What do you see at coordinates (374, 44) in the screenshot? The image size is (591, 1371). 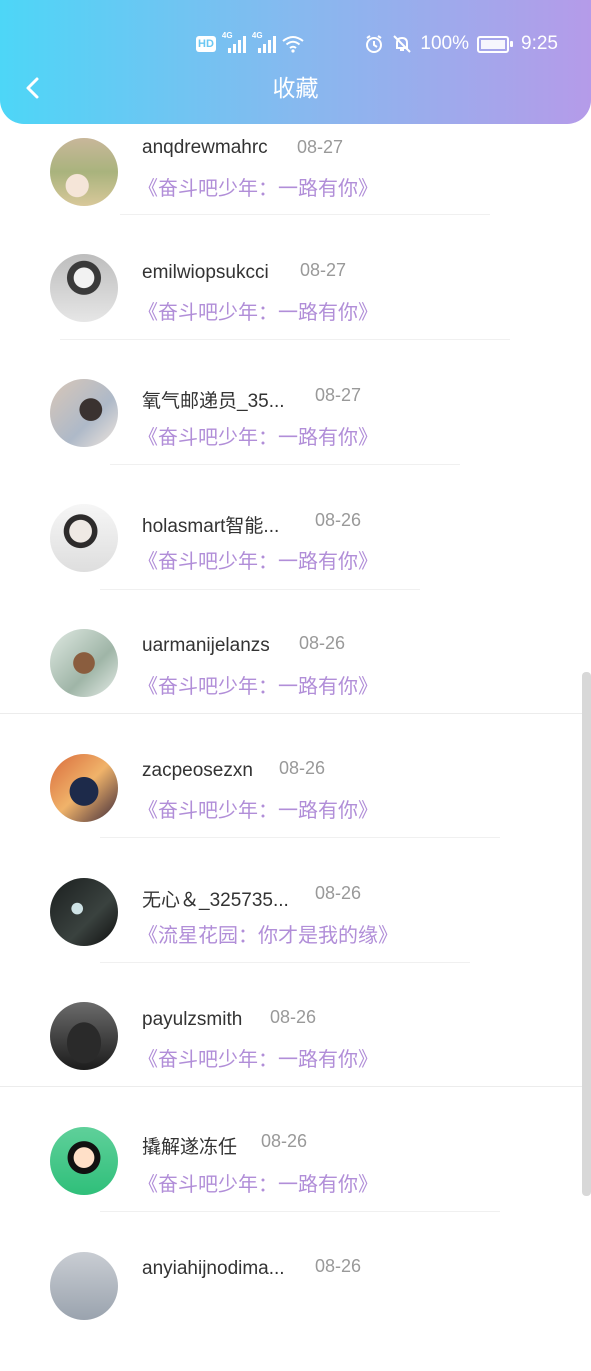 I see `alarm-icon` at bounding box center [374, 44].